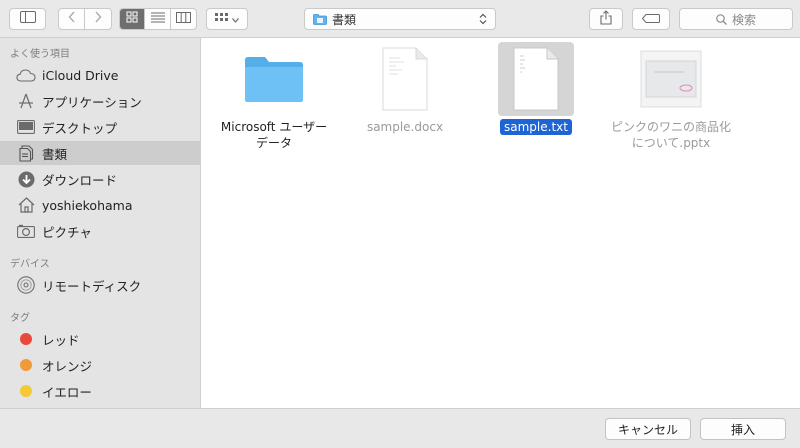  I want to click on grid-icon, so click(132, 19).